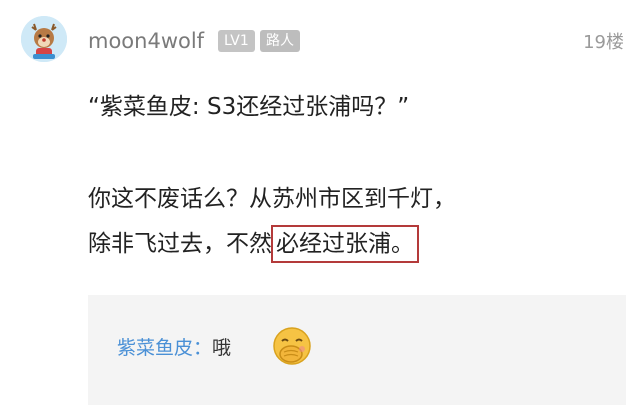 This screenshot has height=409, width=640. I want to click on quoted-text: “紫菜鱼皮: S3还经过张浦吗？”, so click(249, 107).